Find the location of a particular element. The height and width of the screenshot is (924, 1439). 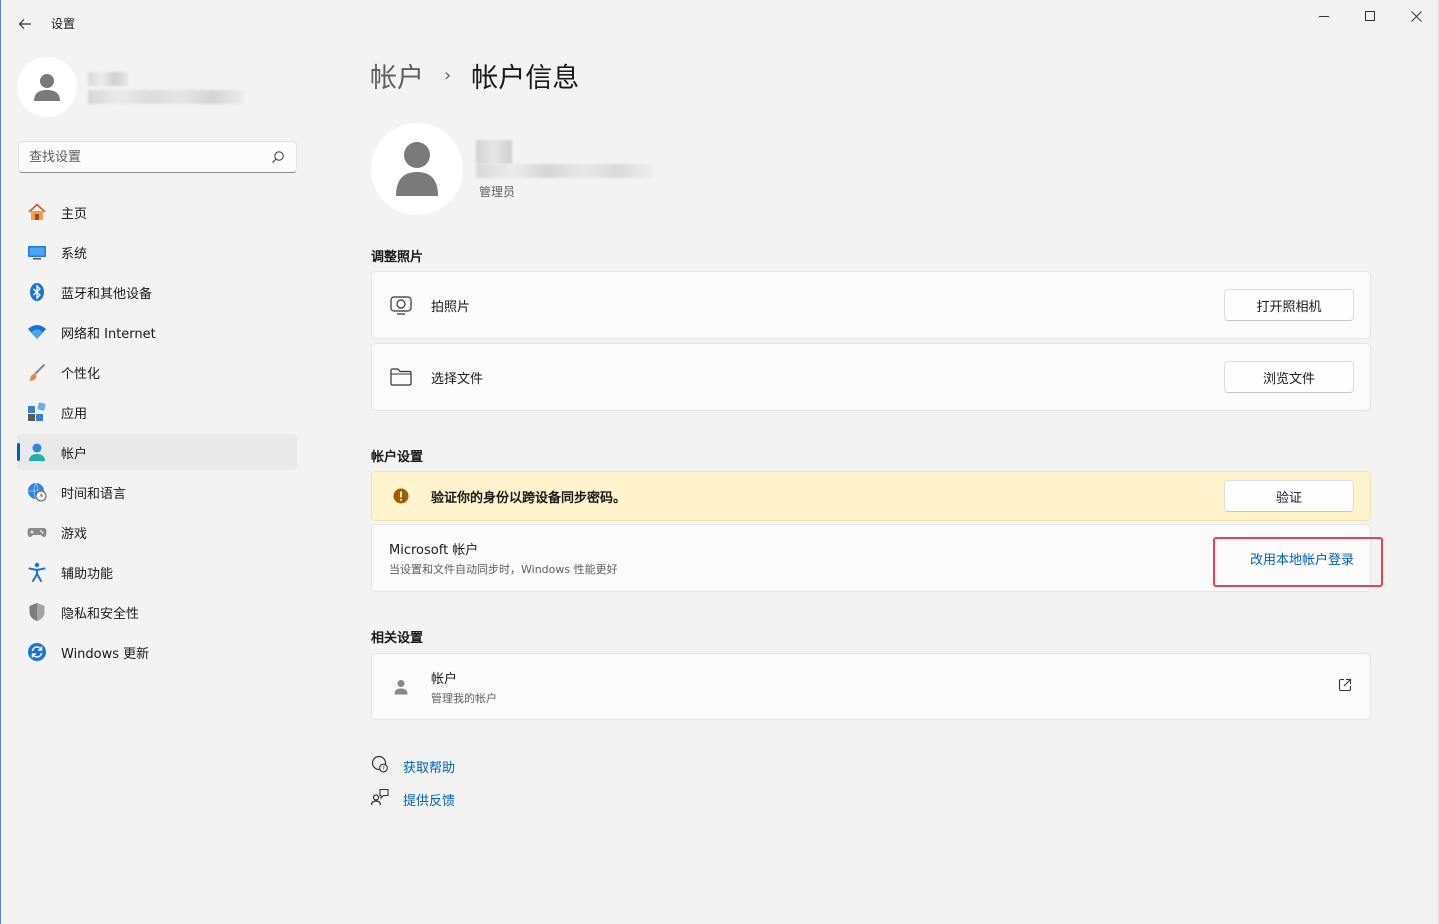

account-role: 管理员 is located at coordinates (497, 192).